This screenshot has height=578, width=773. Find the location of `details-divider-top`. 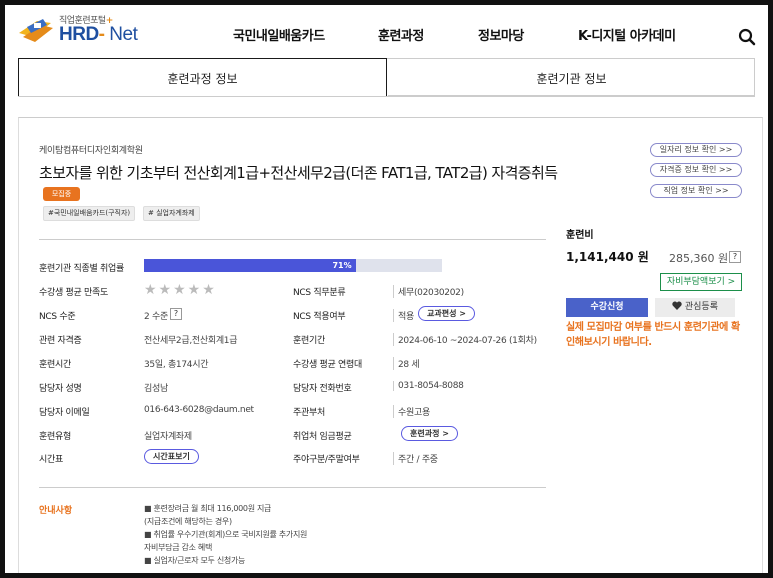

details-divider-top is located at coordinates (292, 239).